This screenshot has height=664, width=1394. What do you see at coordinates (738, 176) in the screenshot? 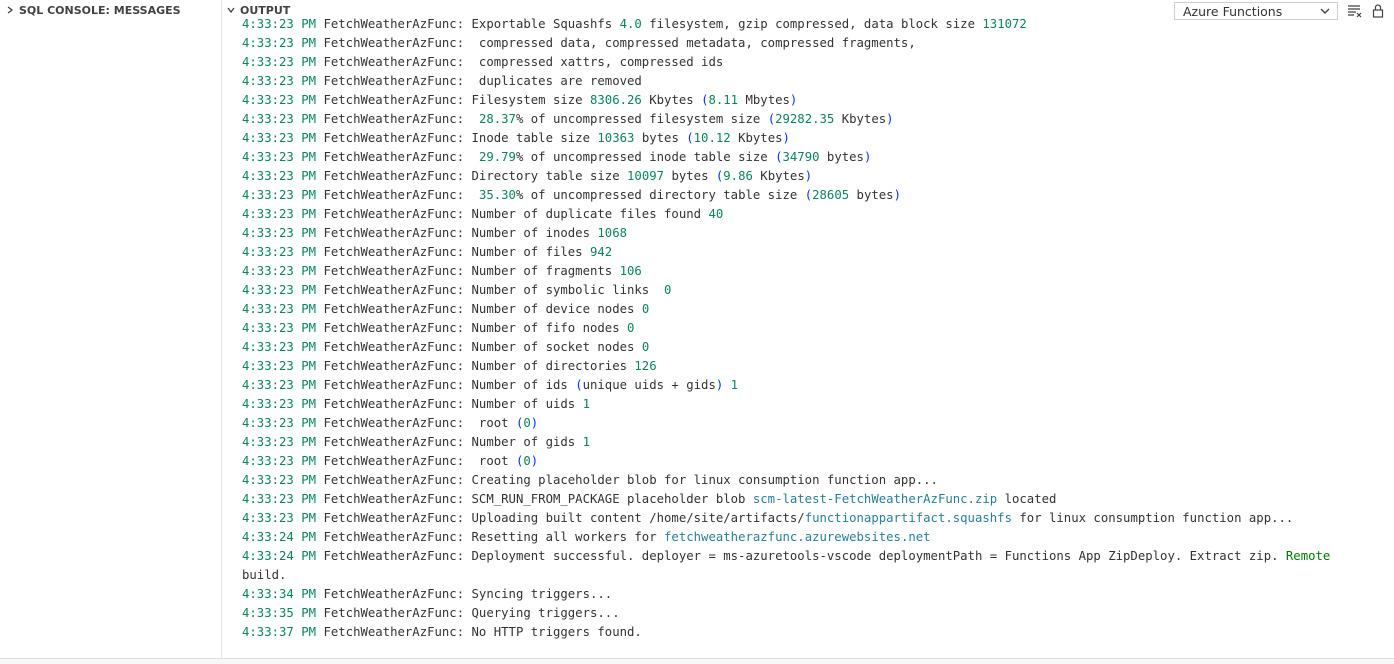
I see `log-text: 9.86` at bounding box center [738, 176].